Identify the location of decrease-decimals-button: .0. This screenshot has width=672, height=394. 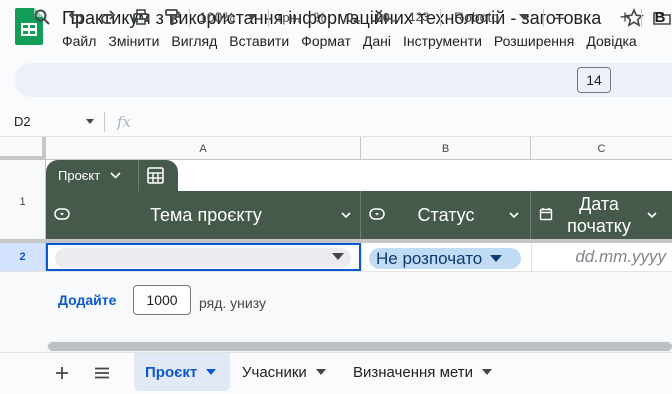
(352, 17).